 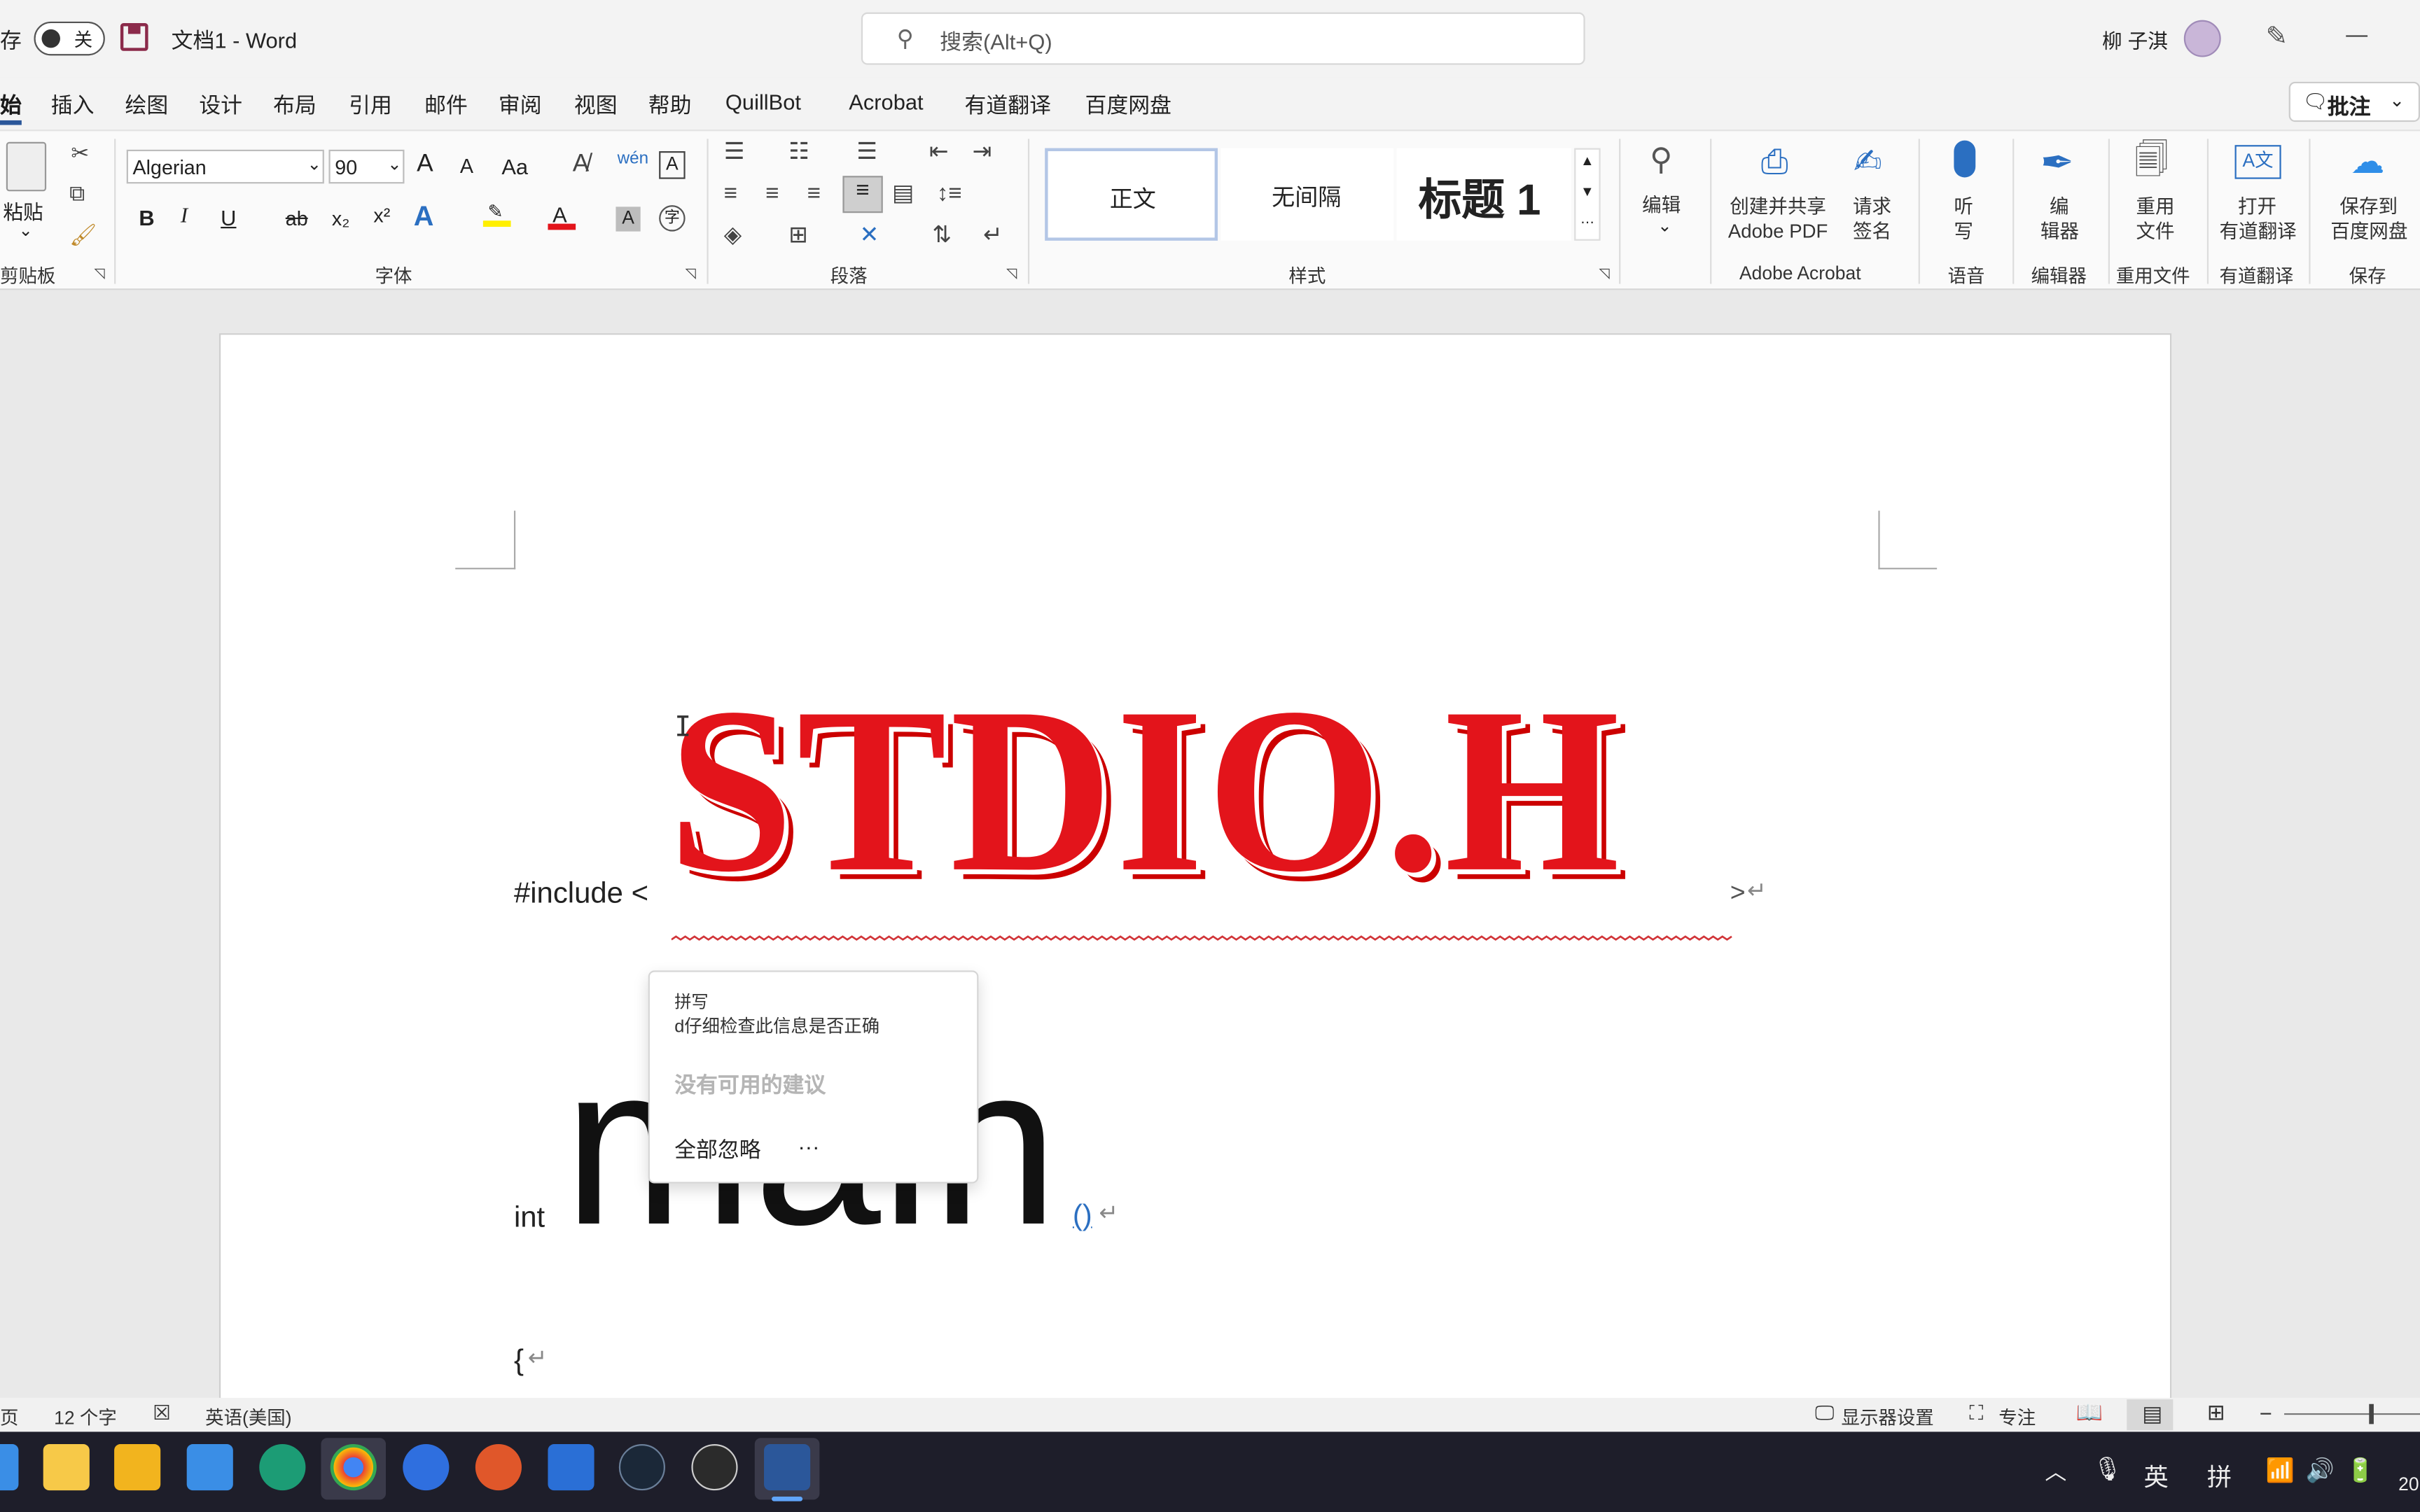 What do you see at coordinates (2280, 1470) in the screenshot?
I see `wifi-icon: 📶` at bounding box center [2280, 1470].